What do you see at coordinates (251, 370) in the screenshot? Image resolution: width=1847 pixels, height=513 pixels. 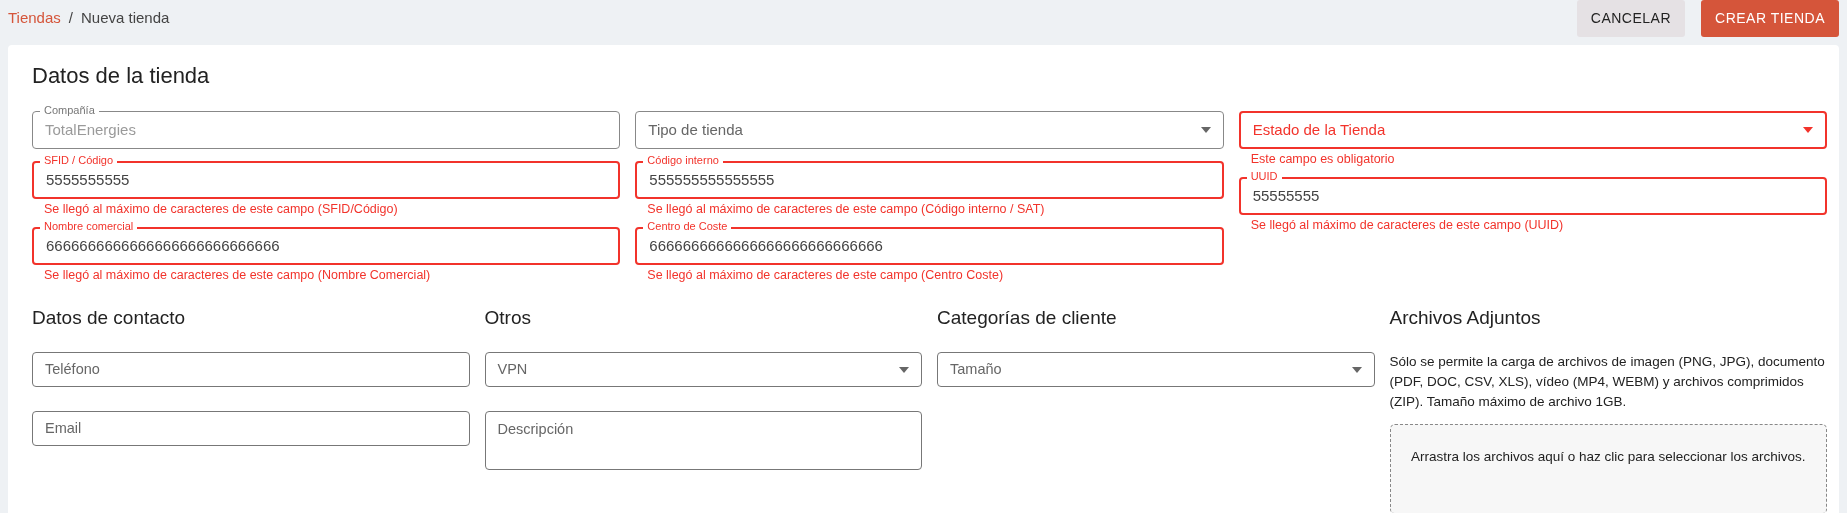 I see `input-field: Teléfono` at bounding box center [251, 370].